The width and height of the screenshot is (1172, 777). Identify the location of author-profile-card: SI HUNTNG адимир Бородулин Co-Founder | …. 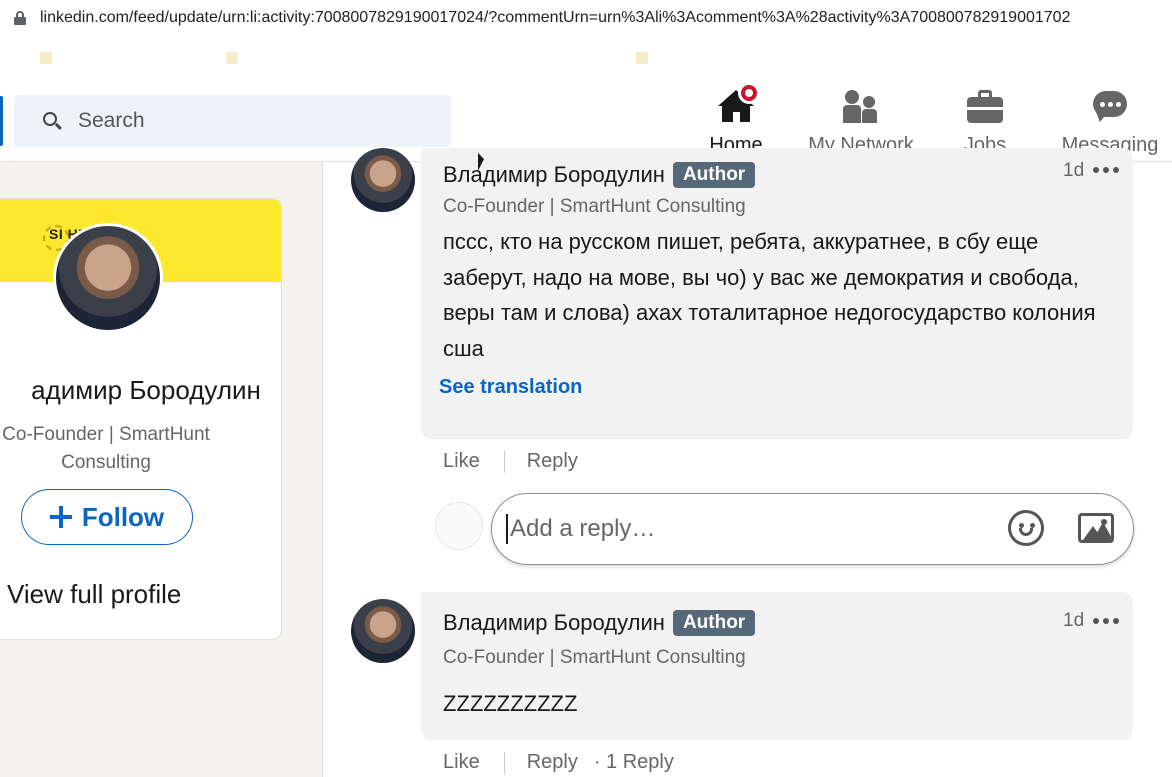
(141, 419).